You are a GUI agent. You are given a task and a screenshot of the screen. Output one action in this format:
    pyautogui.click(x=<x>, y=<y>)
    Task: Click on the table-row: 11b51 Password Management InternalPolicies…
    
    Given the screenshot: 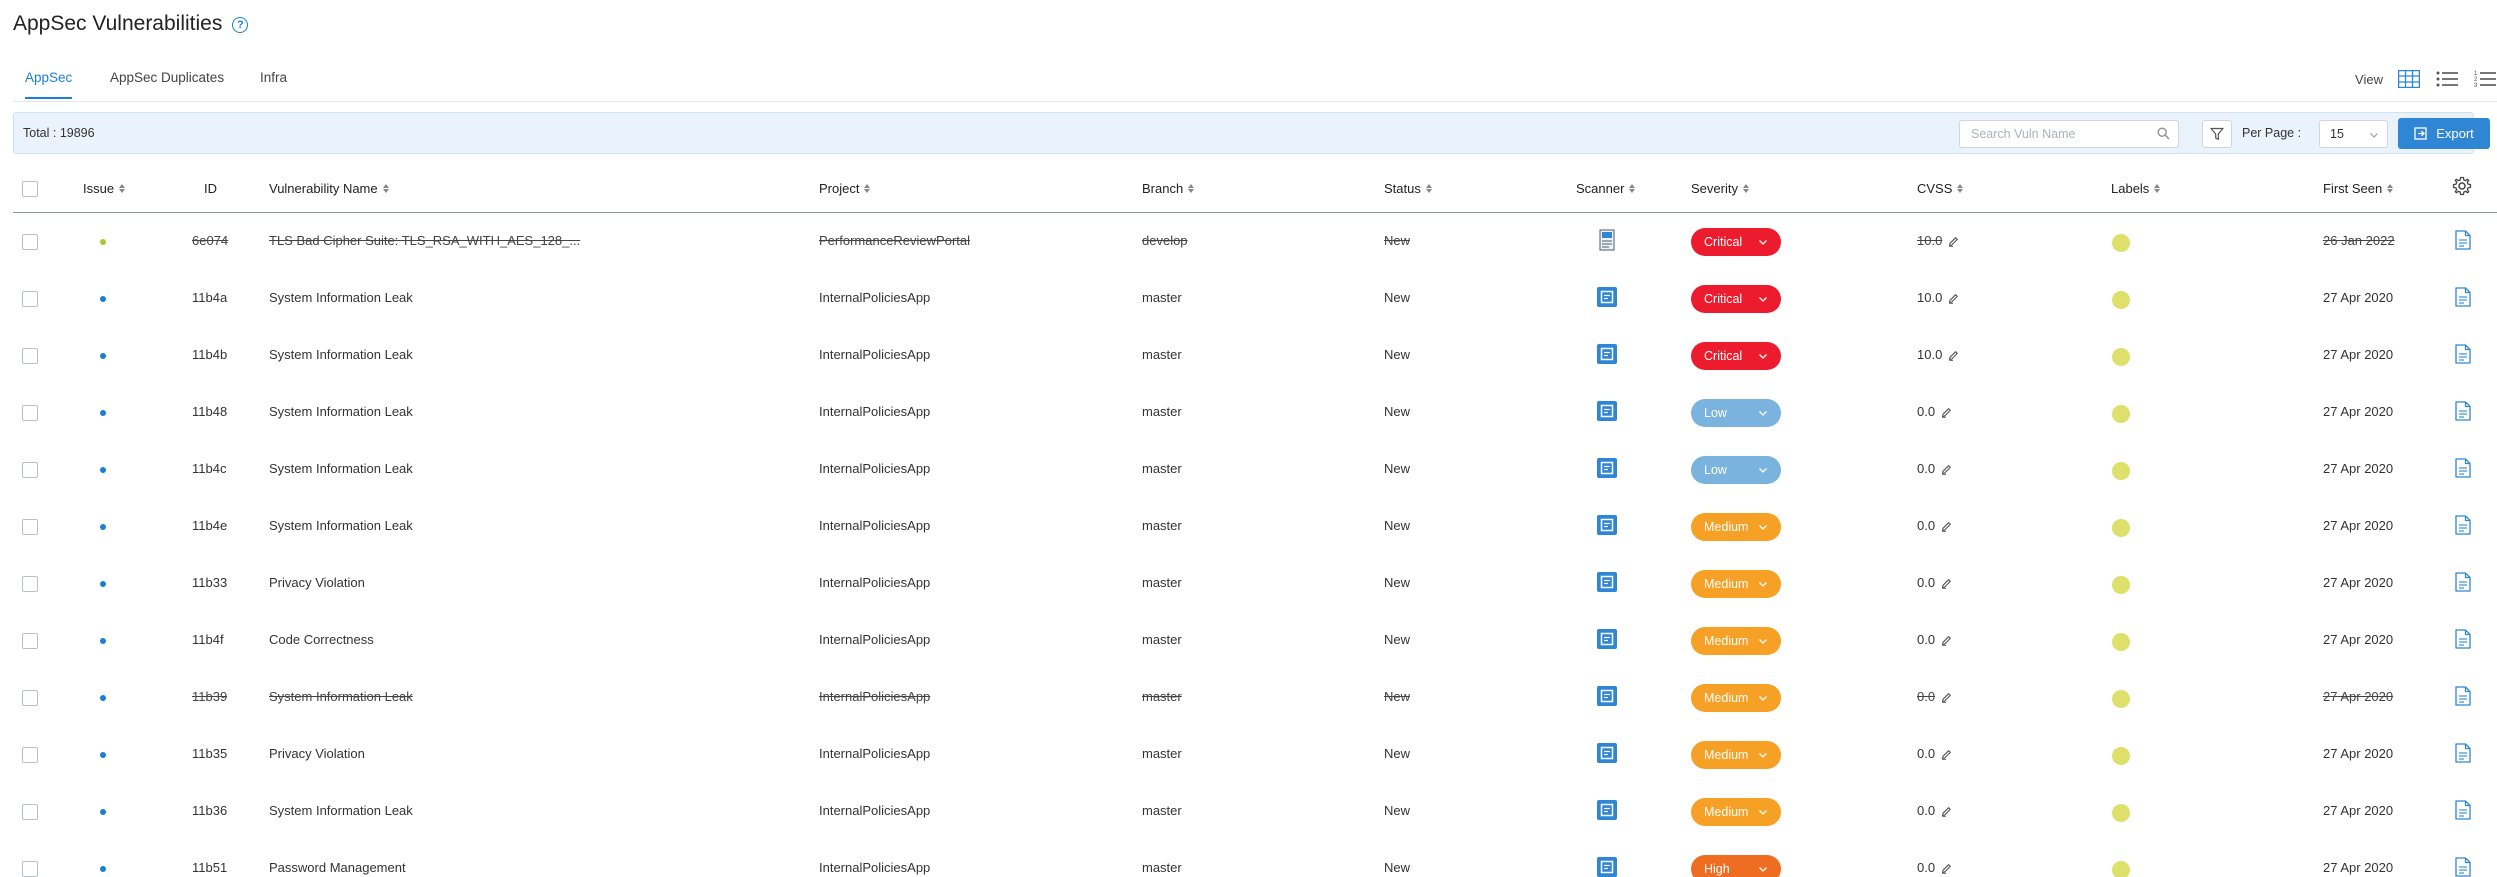 What is the action you would take?
    pyautogui.click(x=1255, y=858)
    